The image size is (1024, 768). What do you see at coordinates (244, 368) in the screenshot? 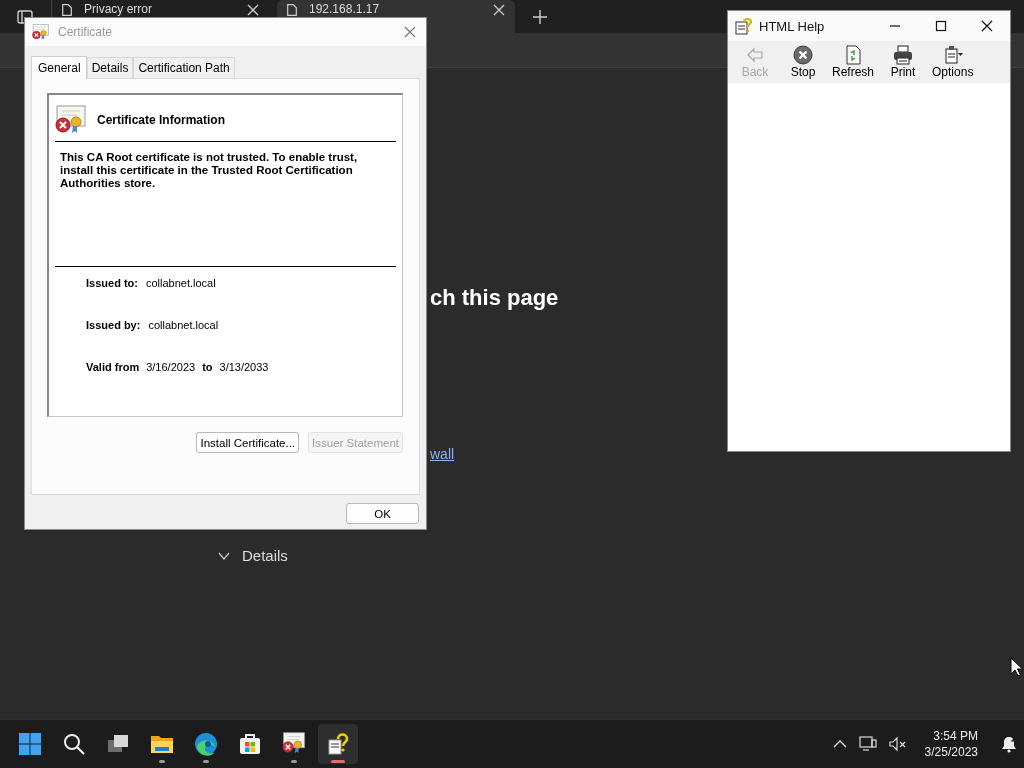
I see `field-value: 3/13/2033` at bounding box center [244, 368].